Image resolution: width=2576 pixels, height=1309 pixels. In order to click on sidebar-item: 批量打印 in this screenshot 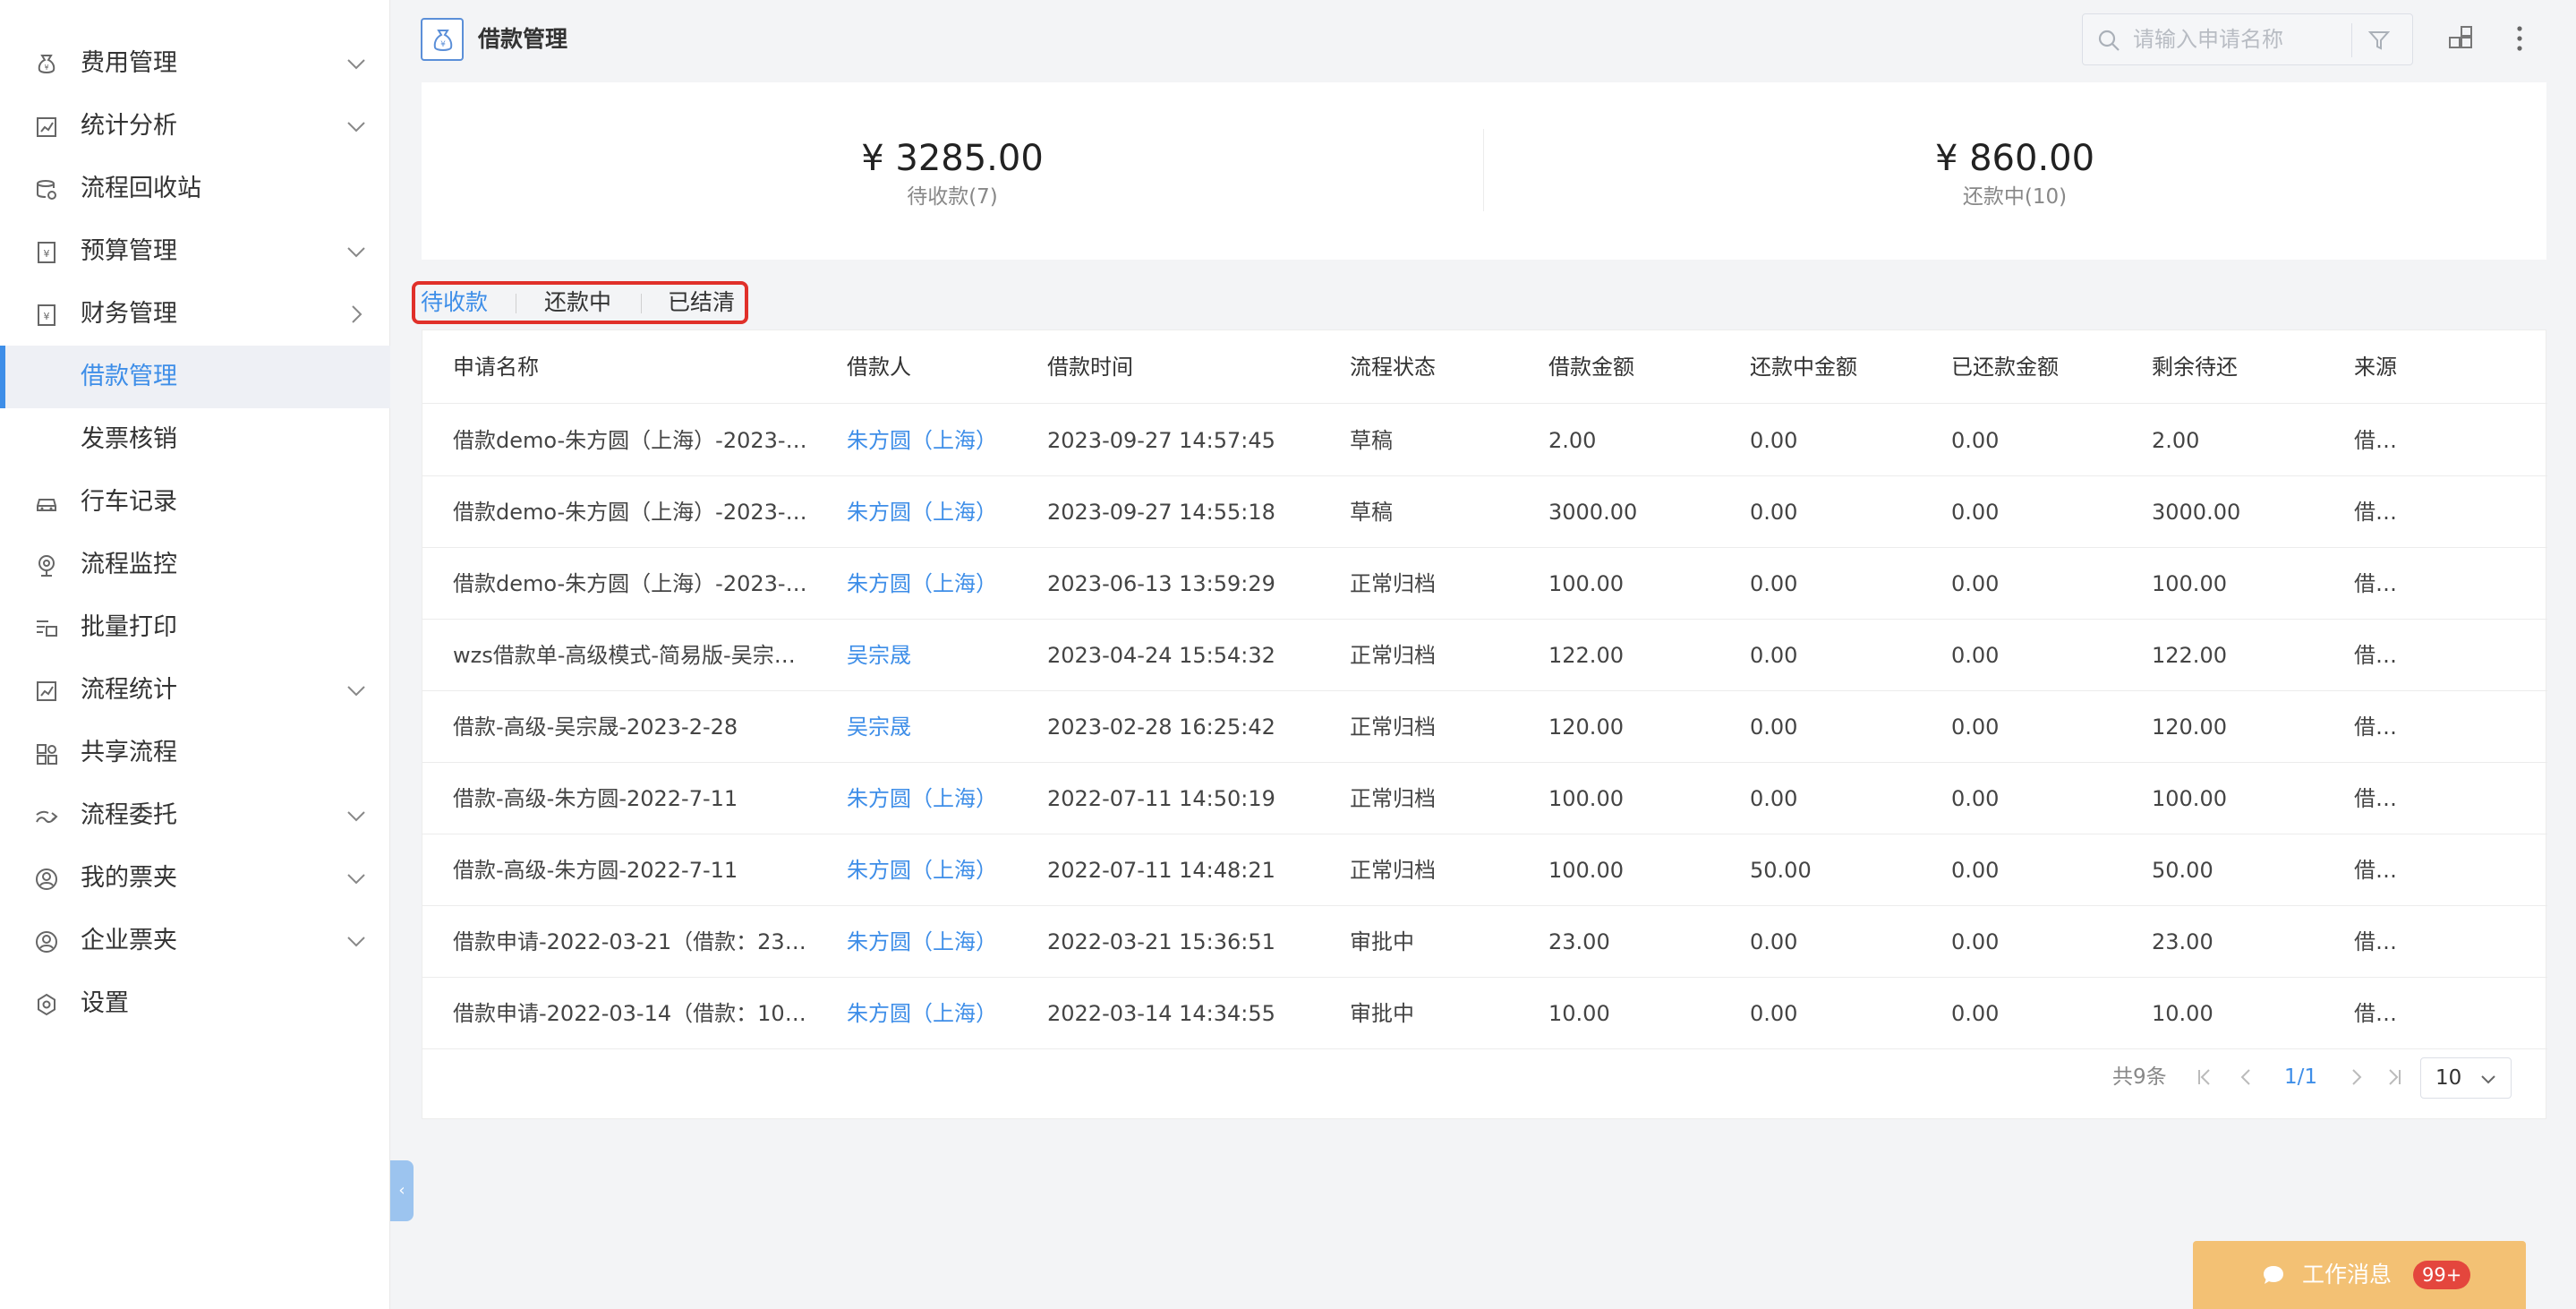, I will do `click(195, 627)`.